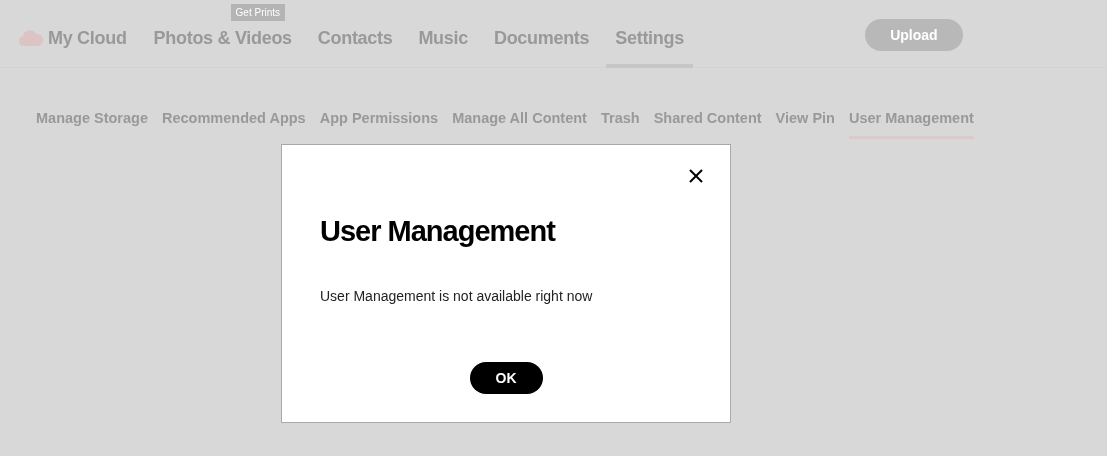 This screenshot has width=1107, height=456. I want to click on subnav-tab: View Pin, so click(805, 124).